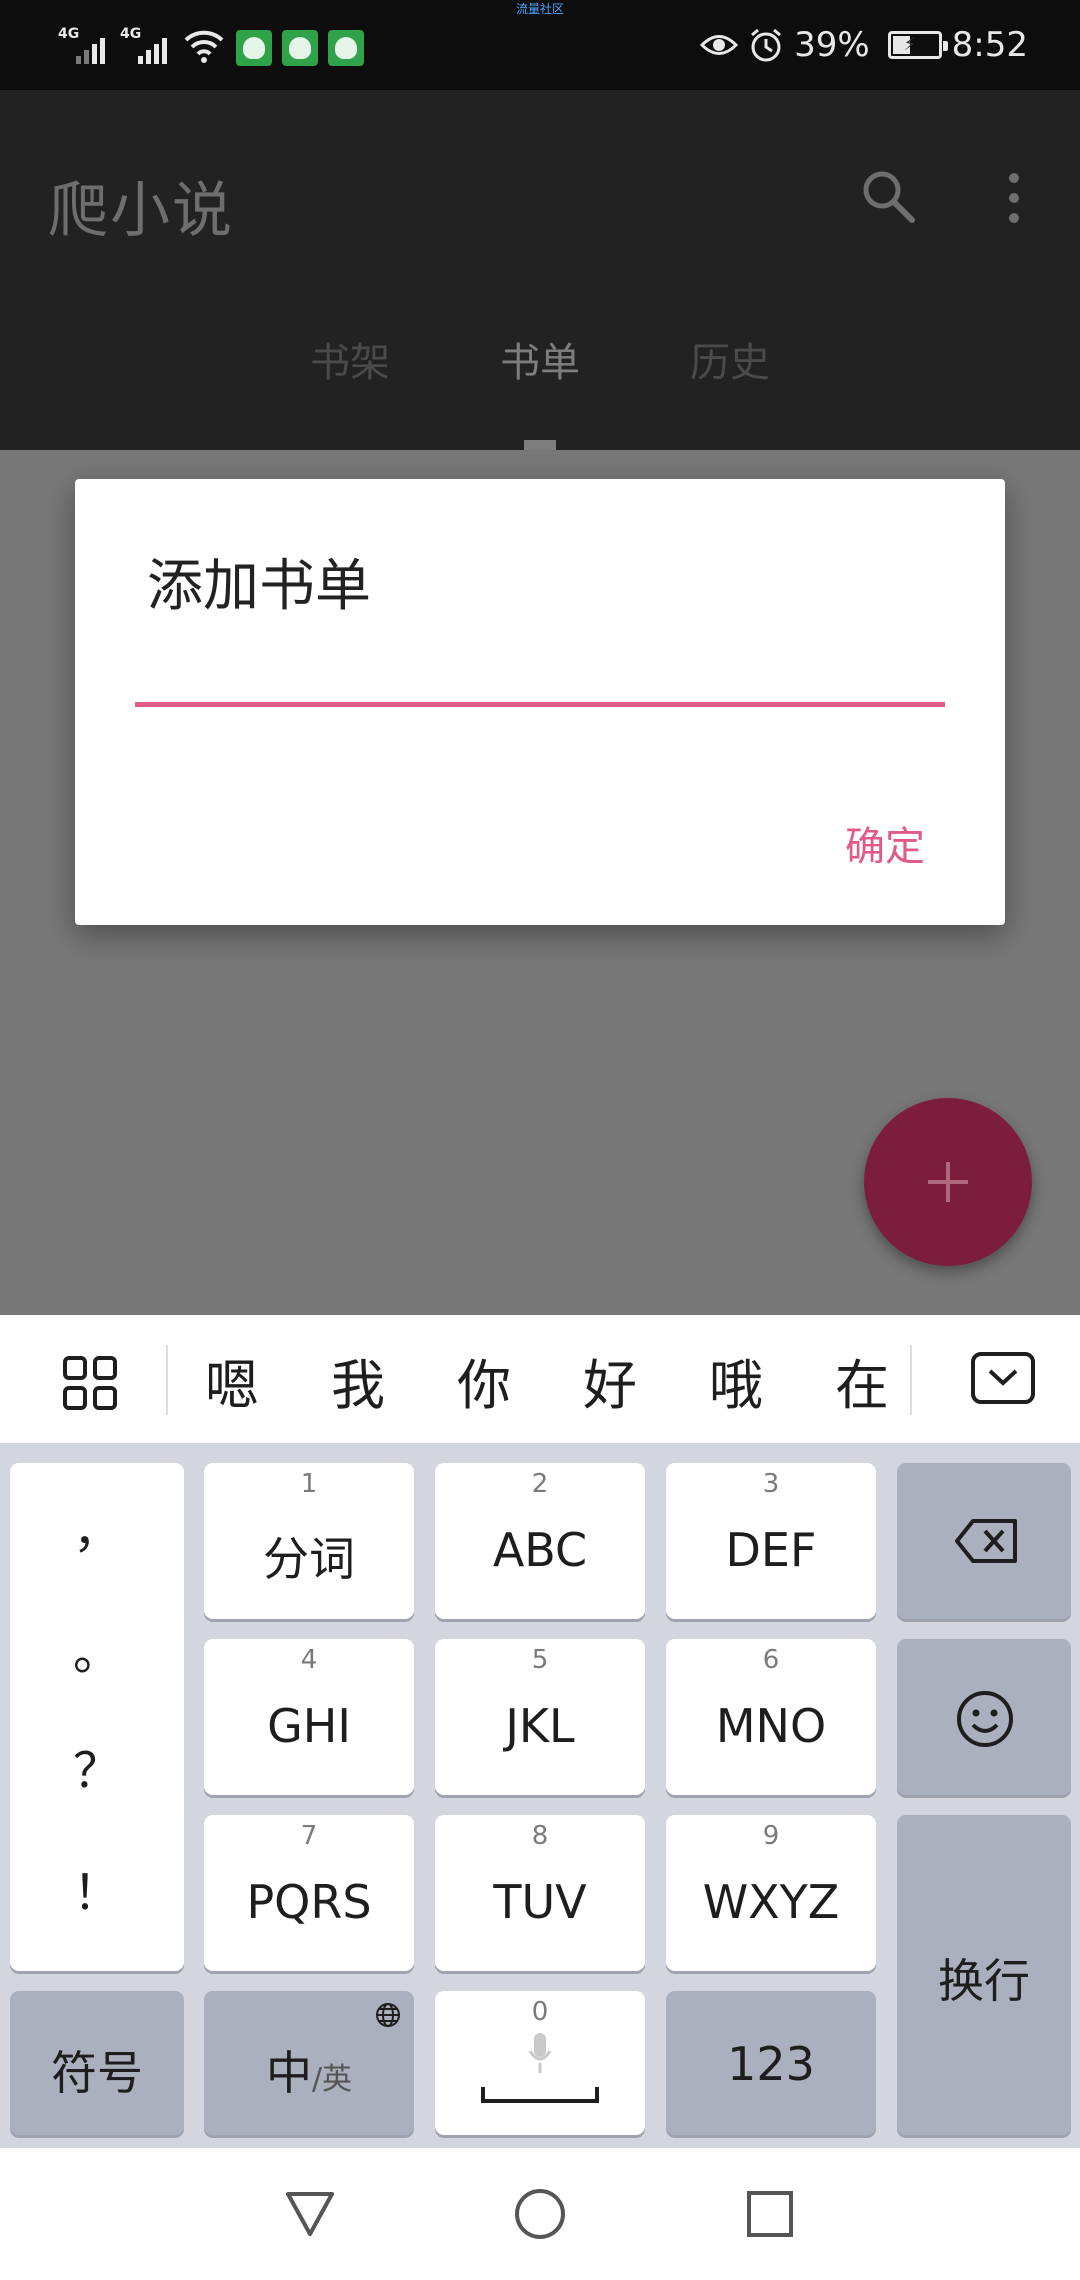  Describe the element at coordinates (540, 445) in the screenshot. I see `tab-indicator` at that location.